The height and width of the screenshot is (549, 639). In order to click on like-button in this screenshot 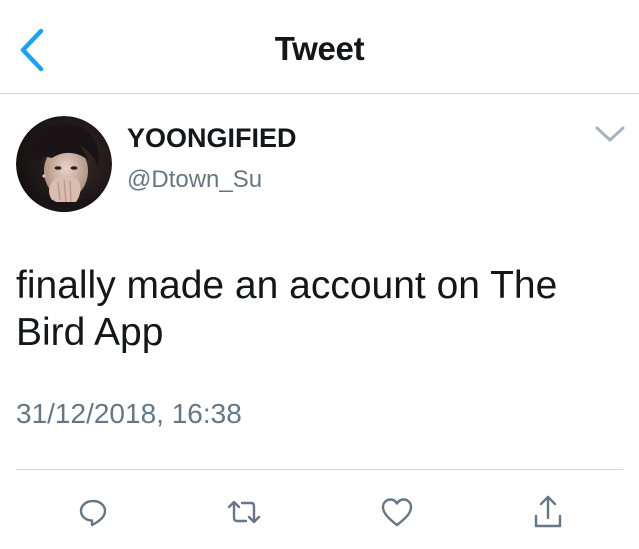, I will do `click(397, 512)`.